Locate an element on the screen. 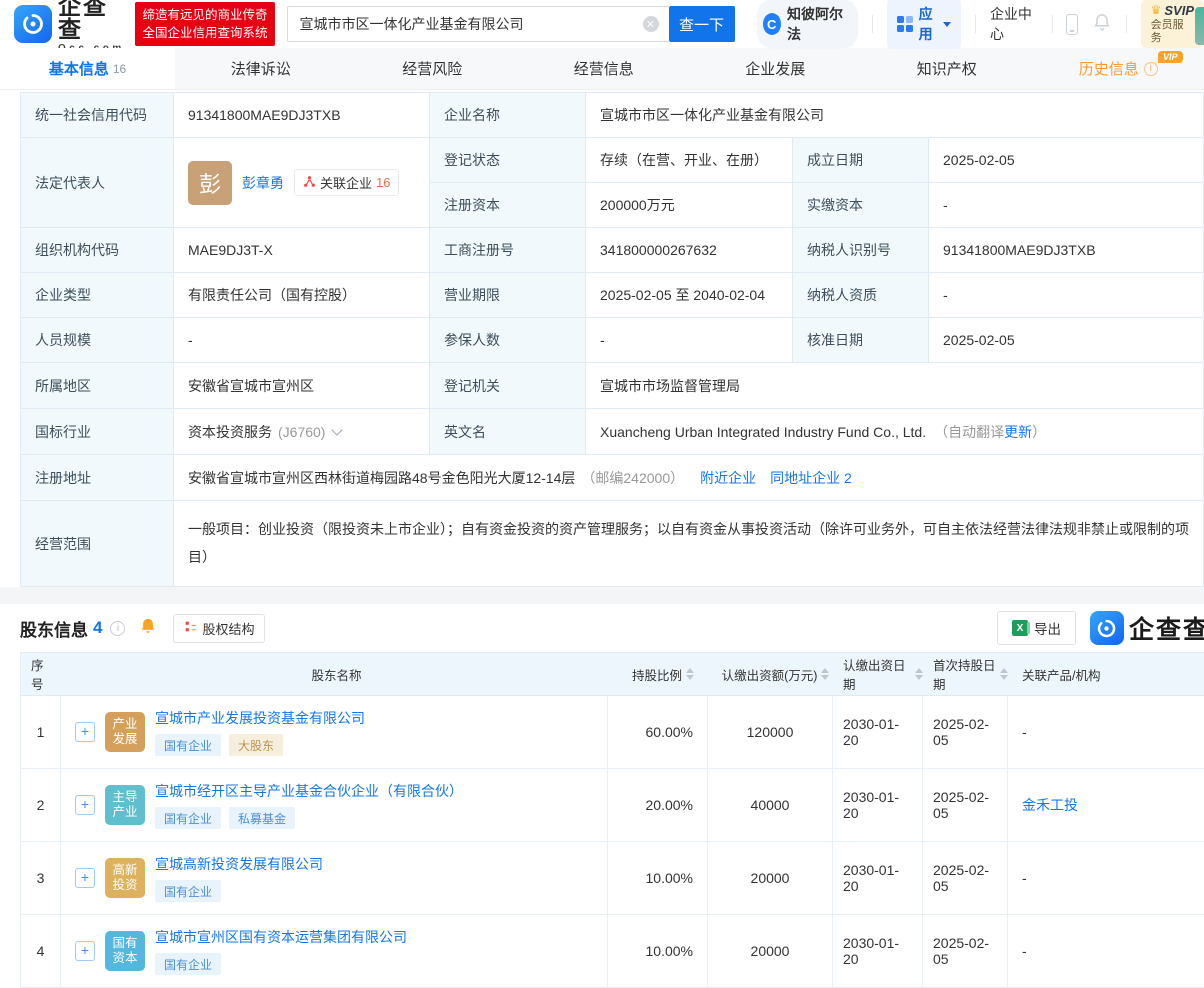 The width and height of the screenshot is (1204, 988). date-value: 2030-01-20 is located at coordinates (878, 732).